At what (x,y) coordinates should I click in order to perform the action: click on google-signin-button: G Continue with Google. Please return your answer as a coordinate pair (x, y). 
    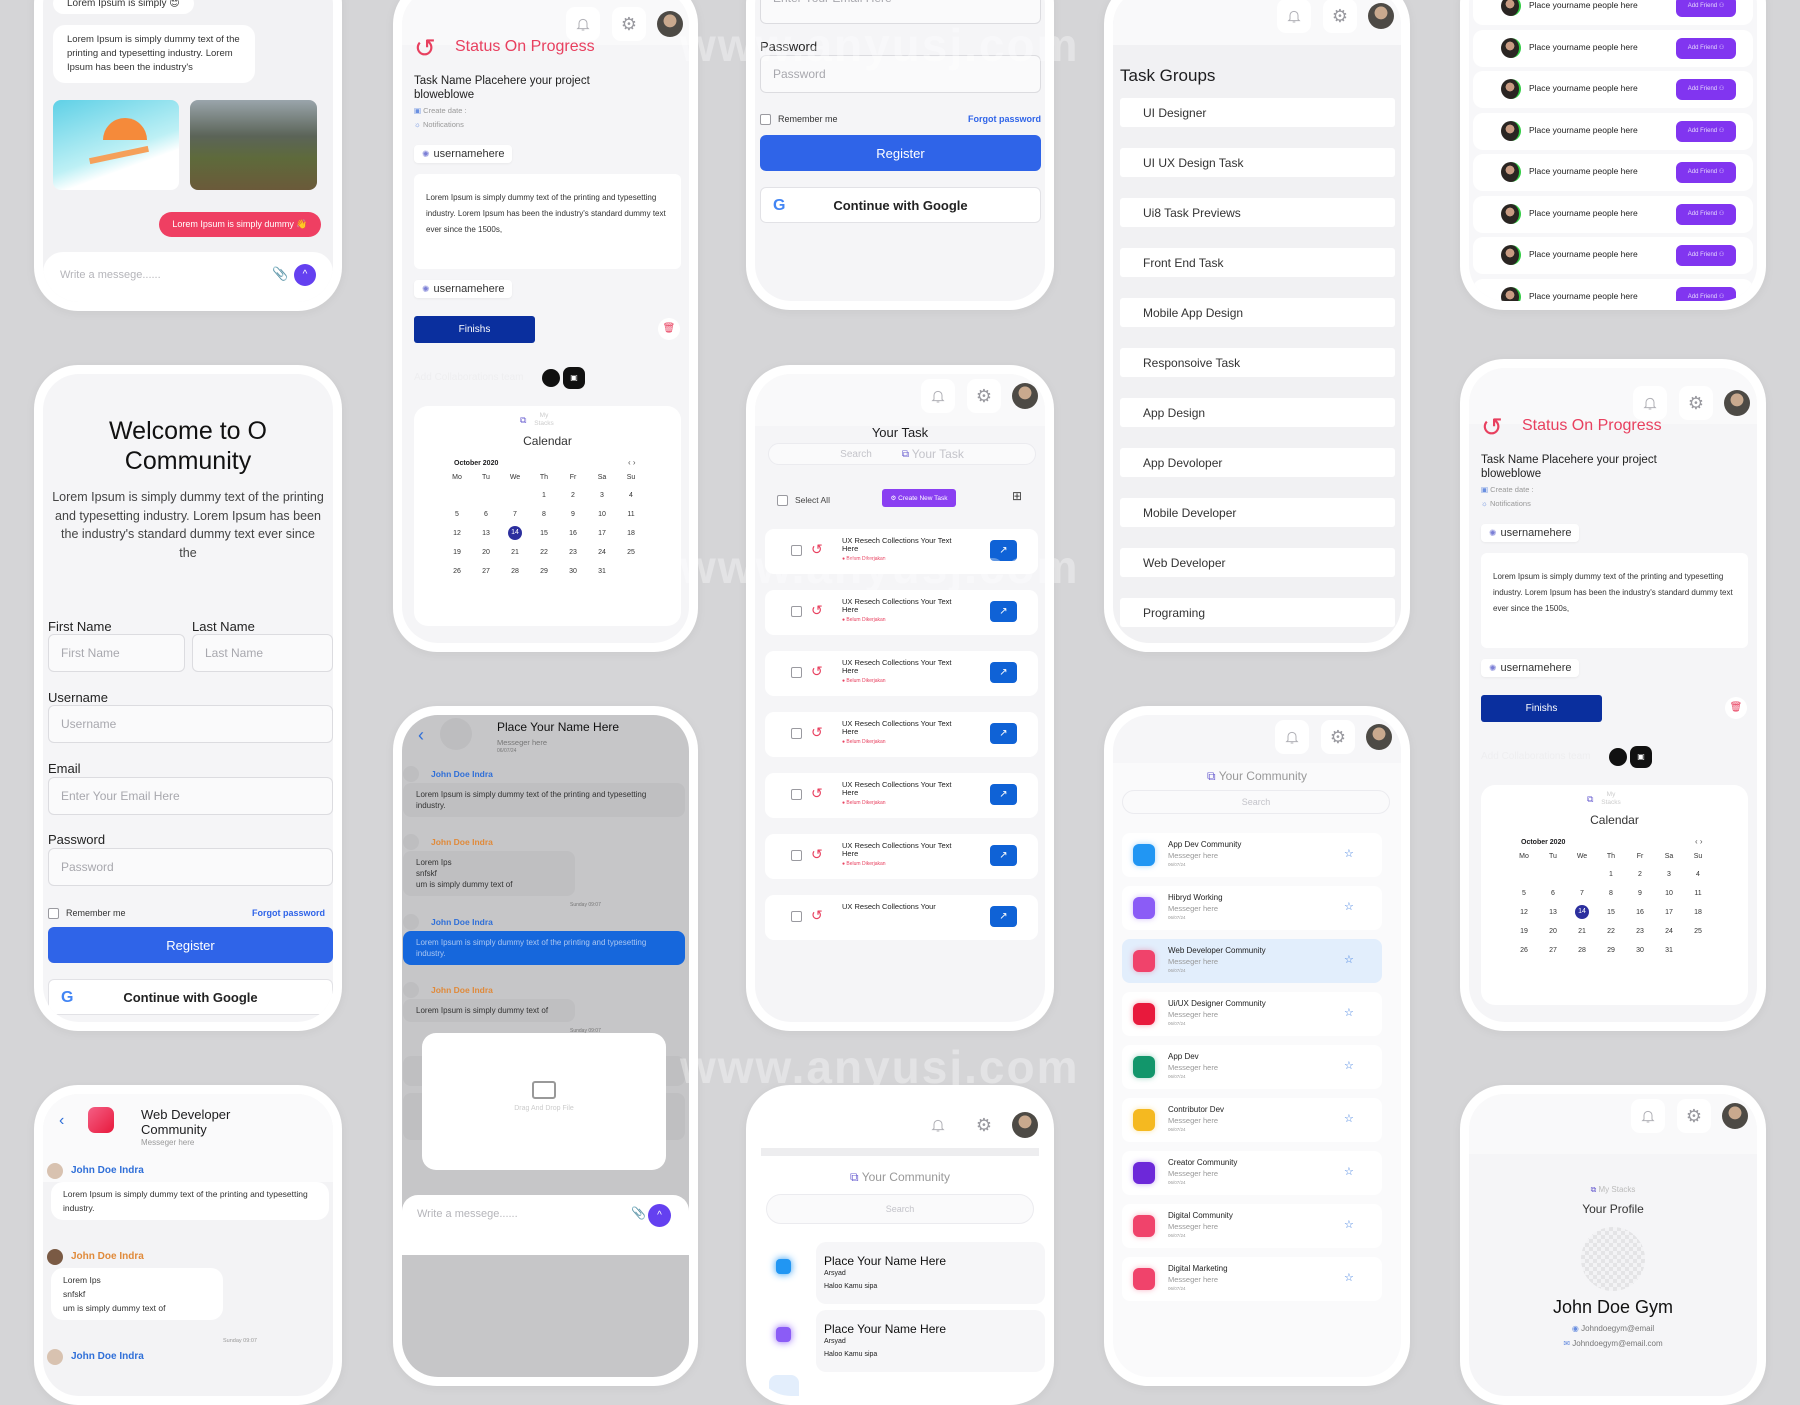
    Looking at the image, I should click on (190, 997).